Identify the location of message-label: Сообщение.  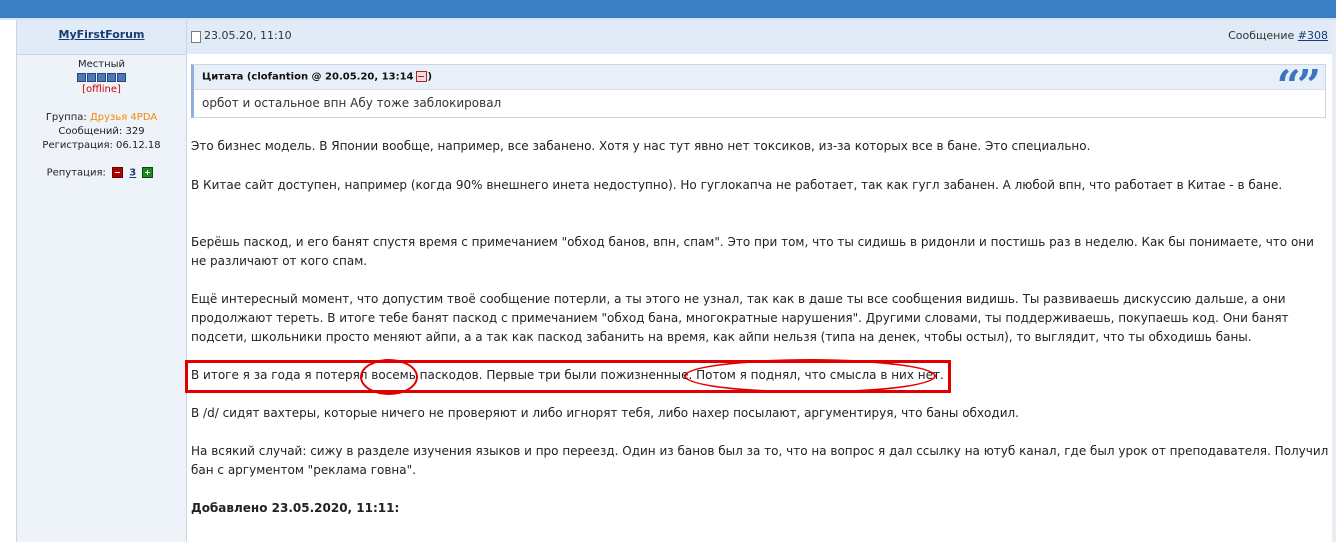
(1261, 35).